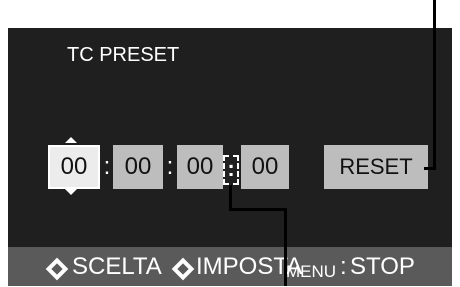  What do you see at coordinates (311, 271) in the screenshot?
I see `menu-label: MENU` at bounding box center [311, 271].